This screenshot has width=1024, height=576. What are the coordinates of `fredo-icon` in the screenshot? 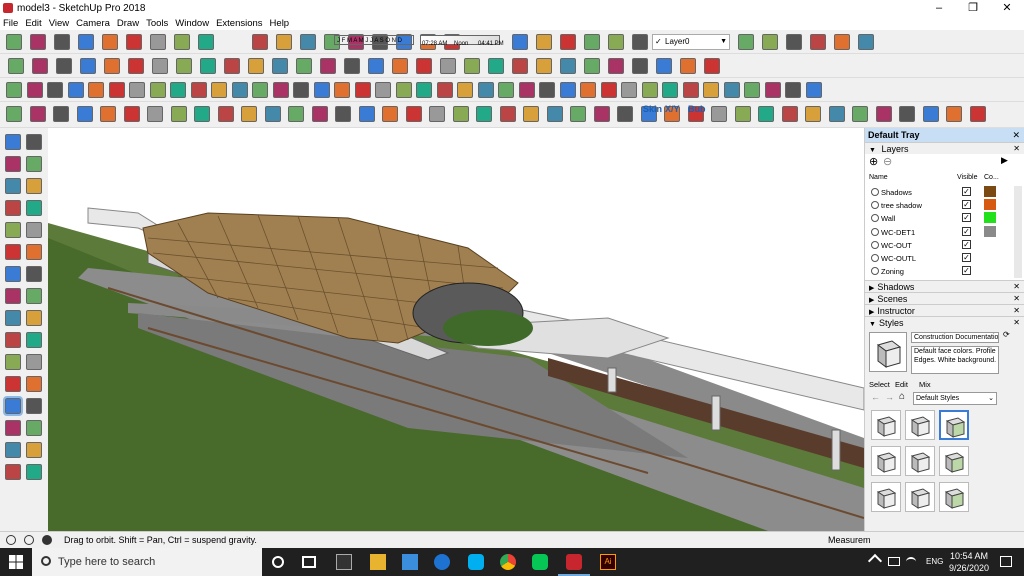 It's located at (424, 90).